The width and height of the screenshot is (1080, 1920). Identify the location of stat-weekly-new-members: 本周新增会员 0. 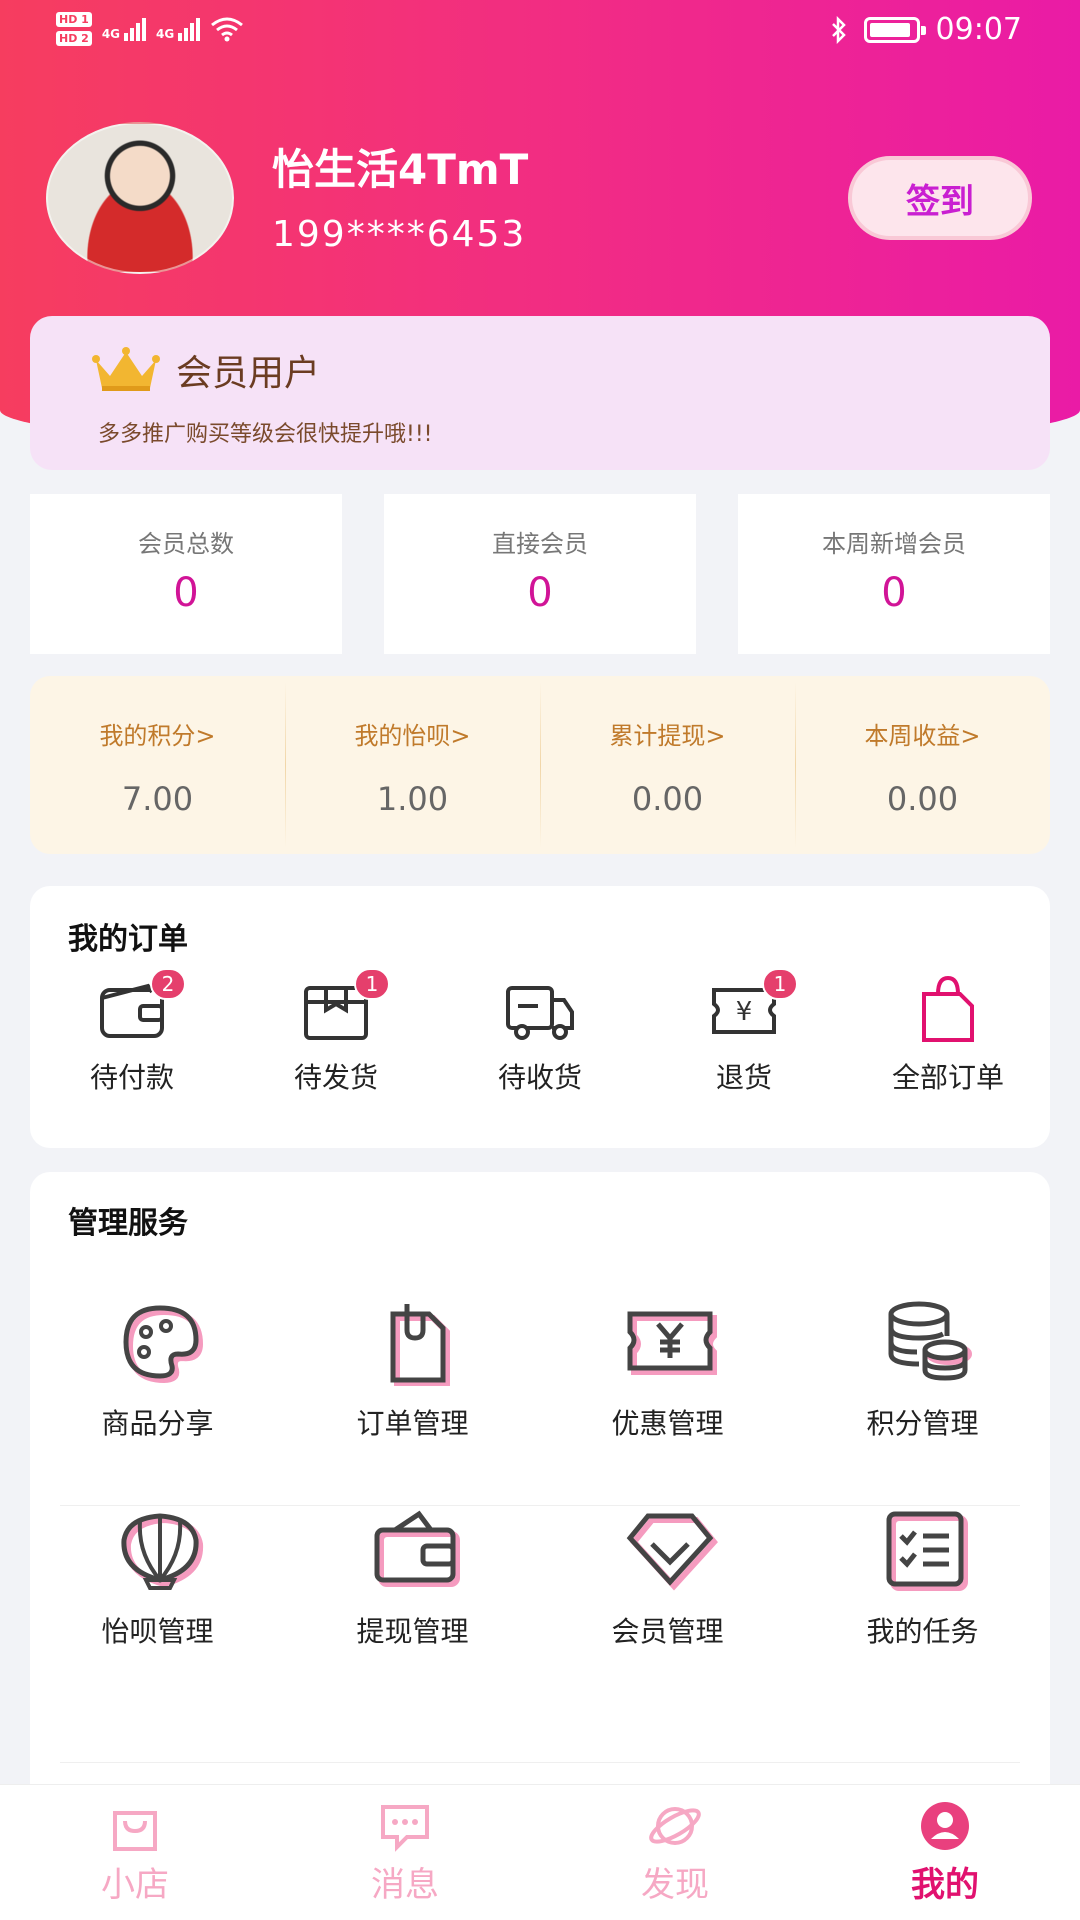
(894, 574).